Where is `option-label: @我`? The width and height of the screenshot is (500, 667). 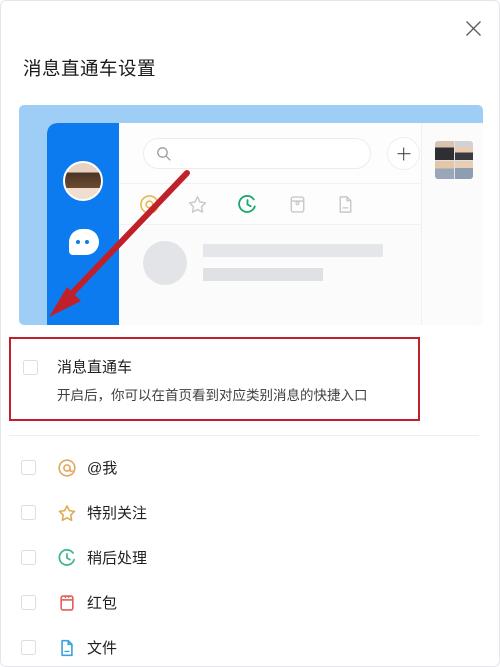 option-label: @我 is located at coordinates (102, 468).